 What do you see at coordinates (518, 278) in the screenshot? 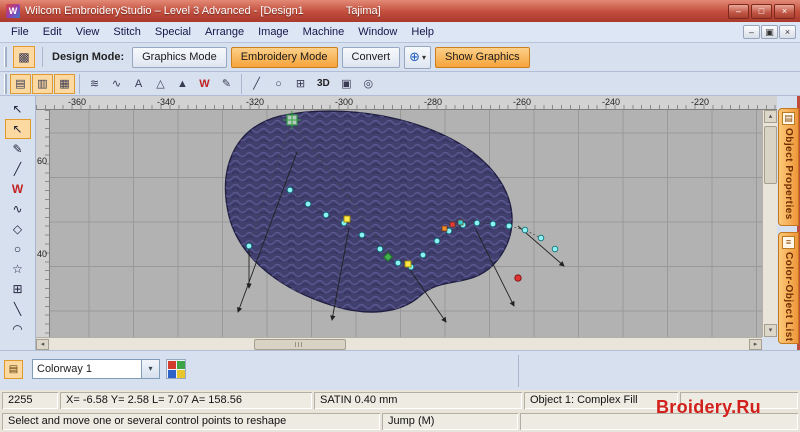
I see `exit-point-marker` at bounding box center [518, 278].